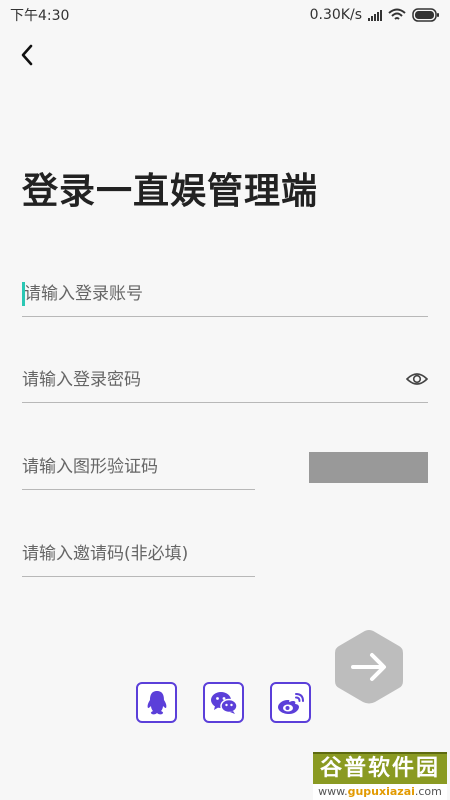  I want to click on status-time: 下午4:30, so click(40, 16).